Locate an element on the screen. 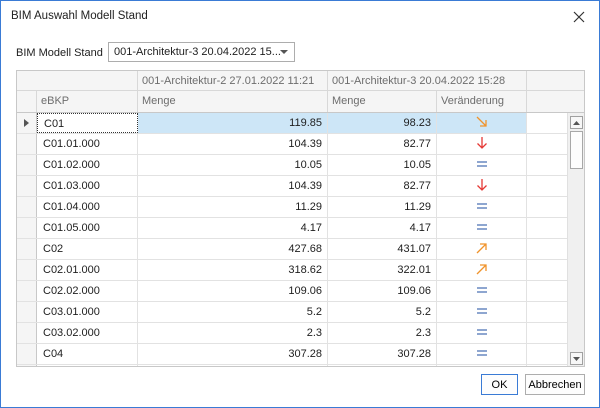  cell-ebkp: C01 is located at coordinates (87, 123).